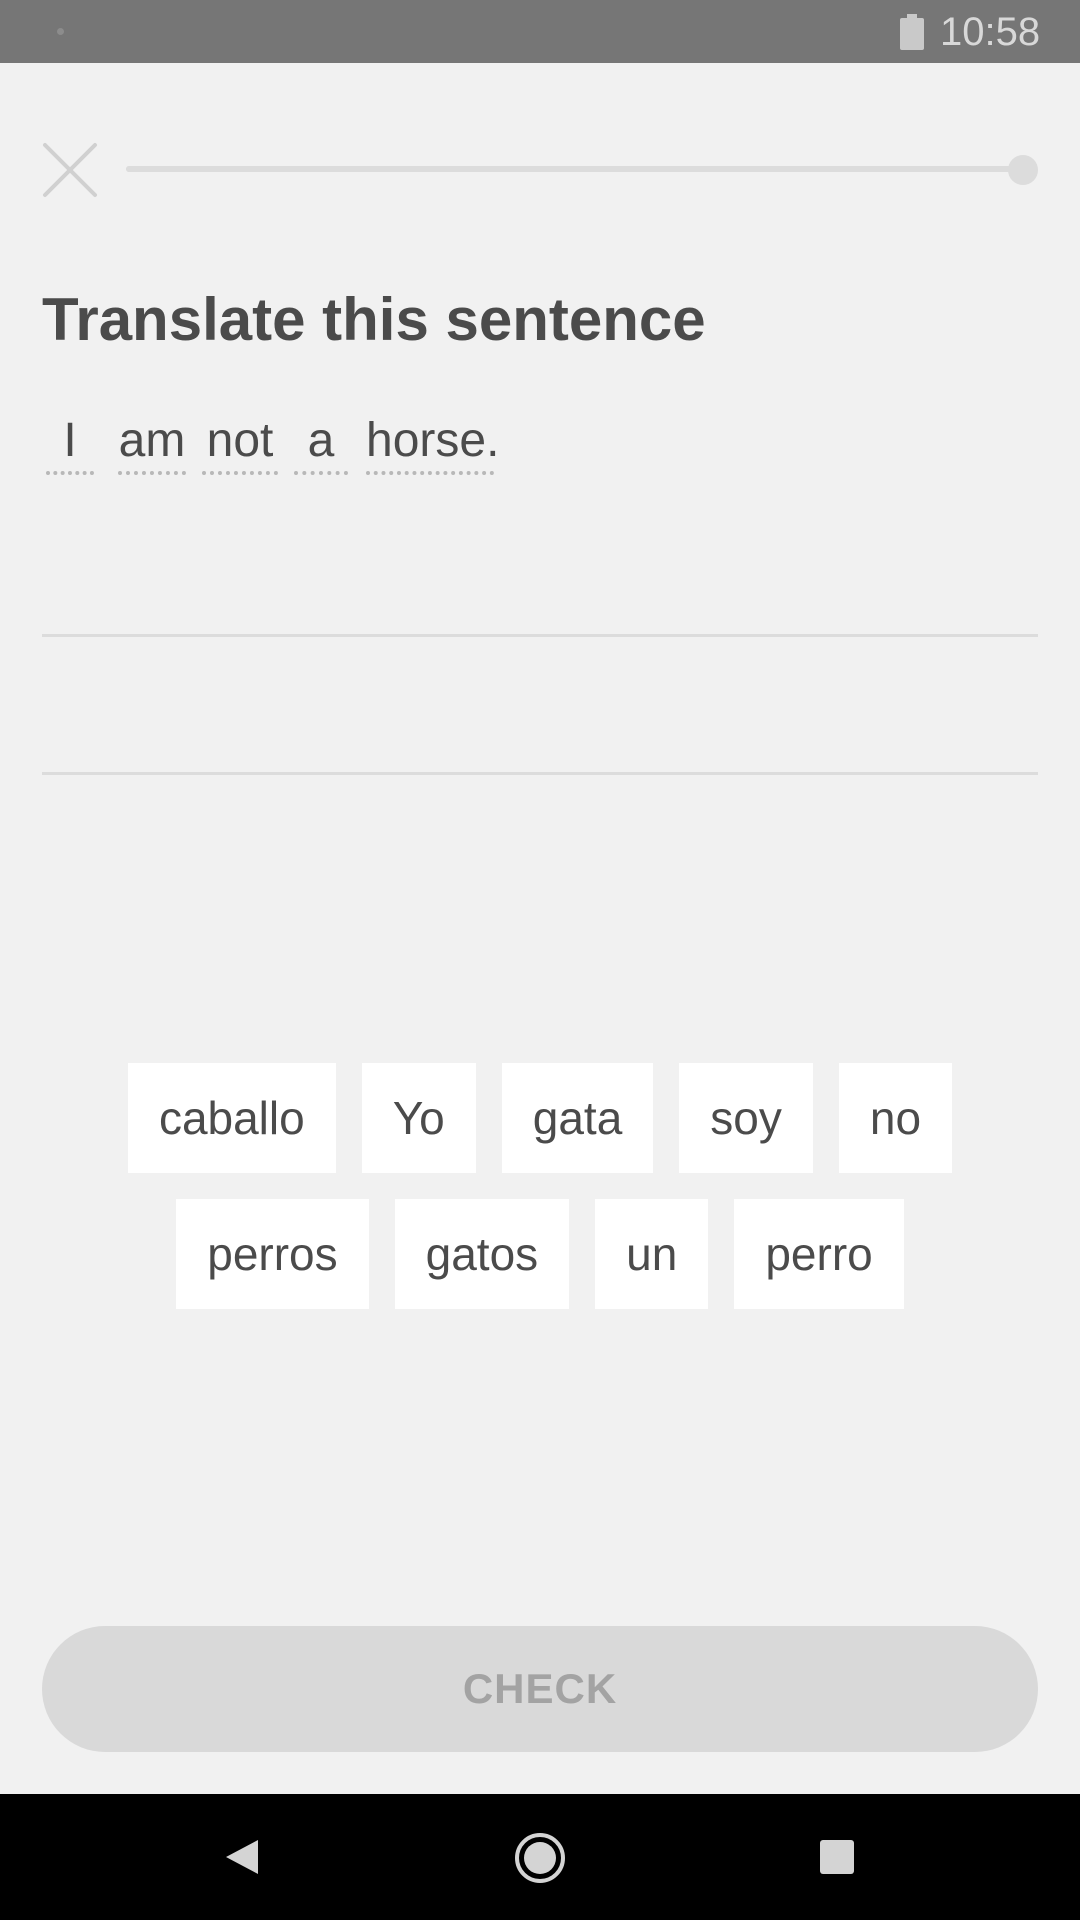  Describe the element at coordinates (152, 441) in the screenshot. I see `prompt-word: am` at that location.